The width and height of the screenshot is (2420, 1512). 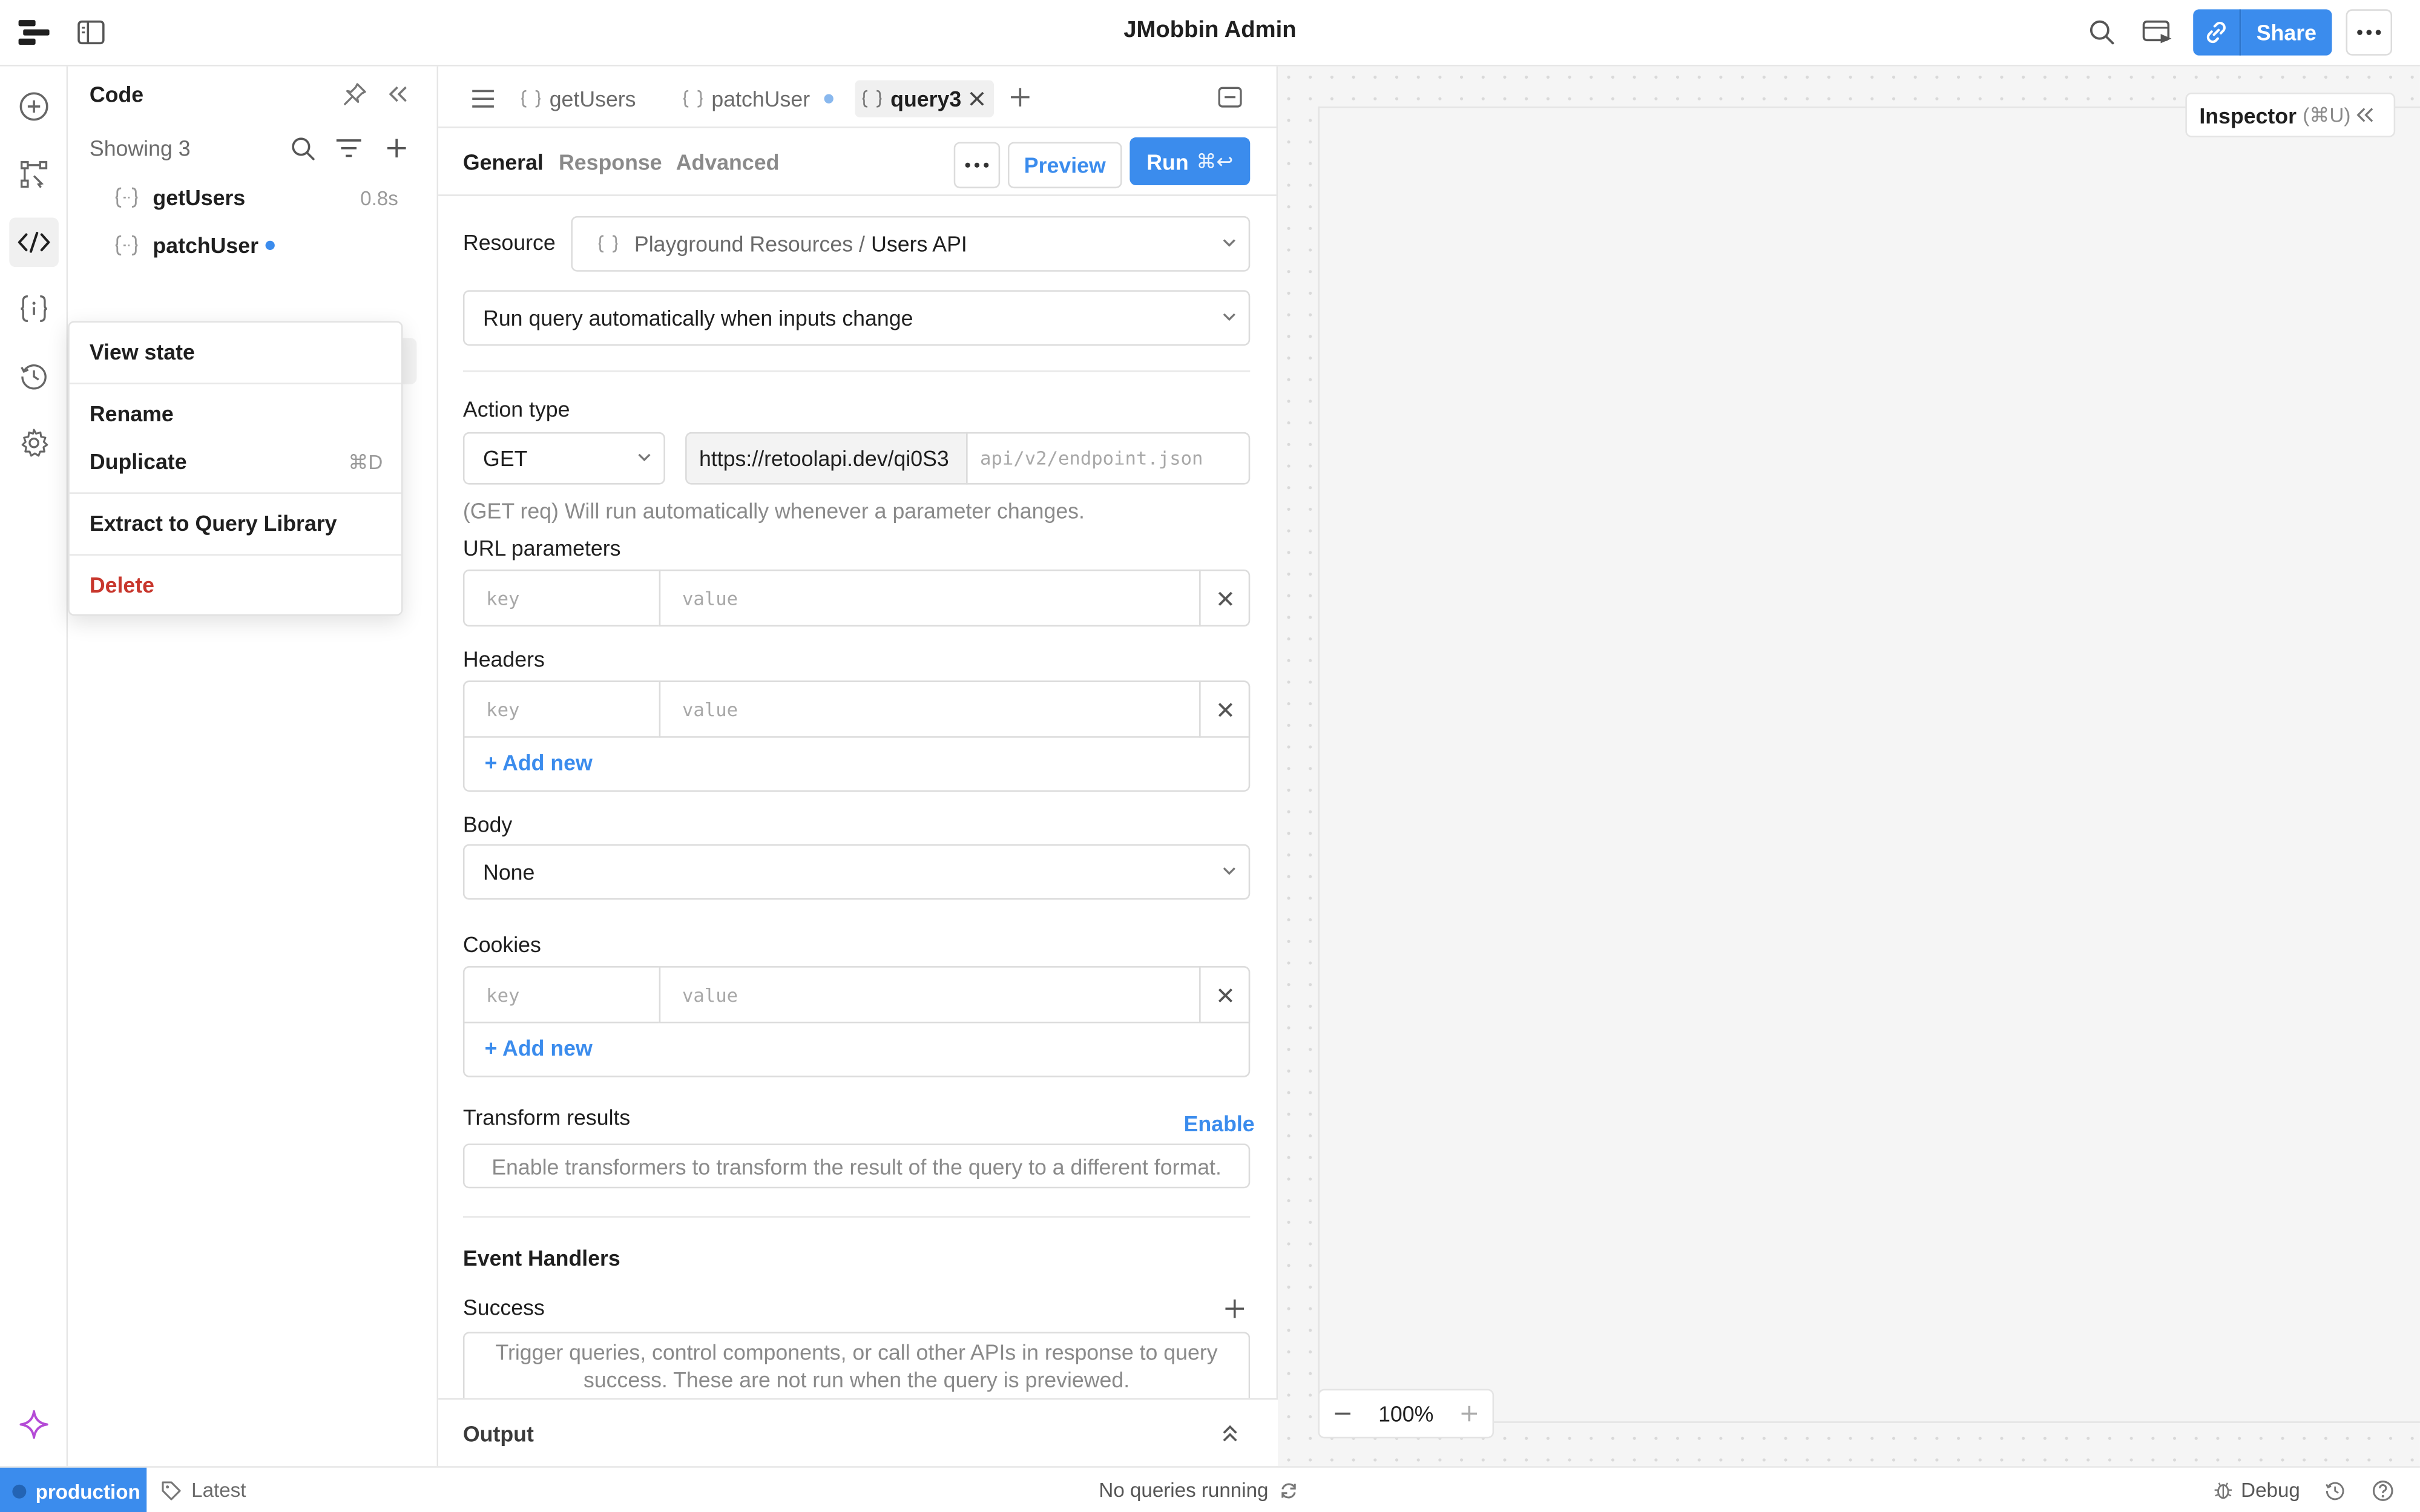 I want to click on remove-url-param-button, so click(x=1225, y=598).